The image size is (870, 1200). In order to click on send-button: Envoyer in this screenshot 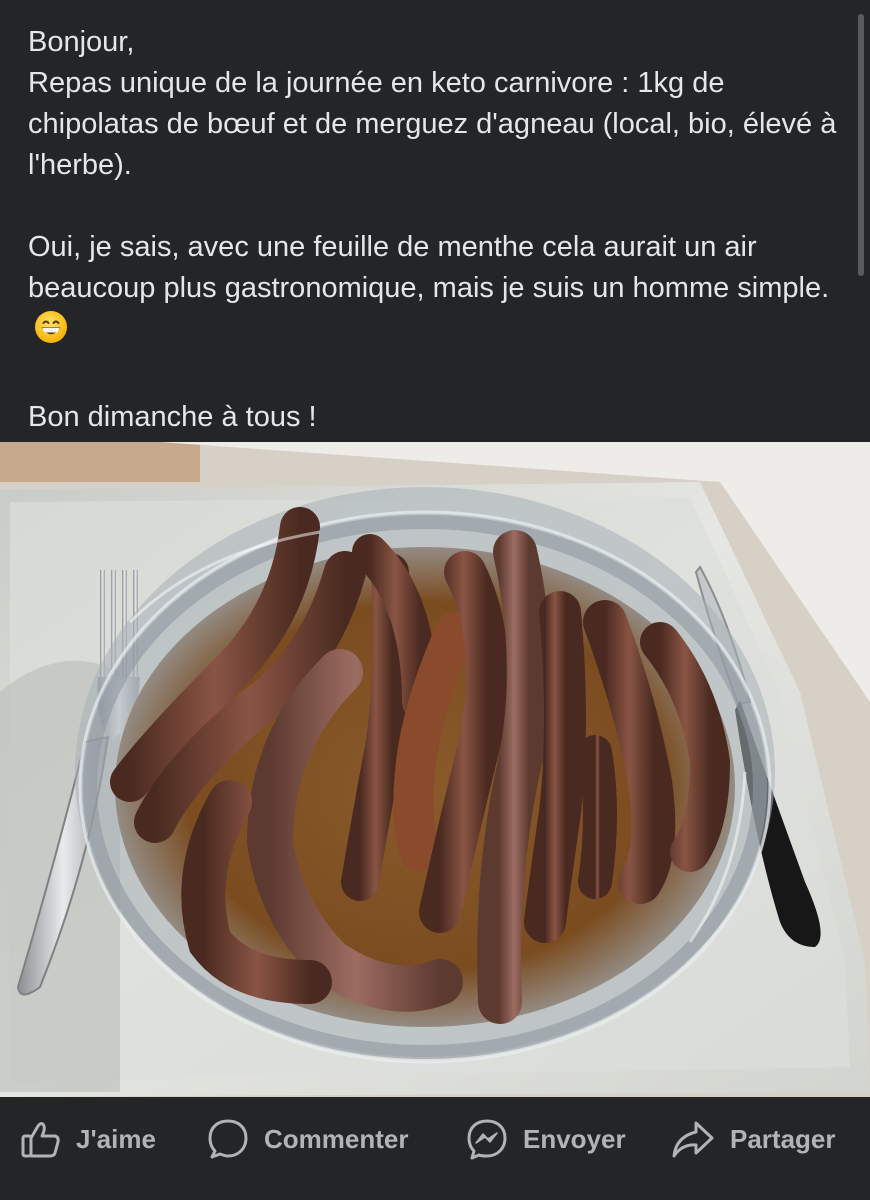, I will do `click(545, 1139)`.